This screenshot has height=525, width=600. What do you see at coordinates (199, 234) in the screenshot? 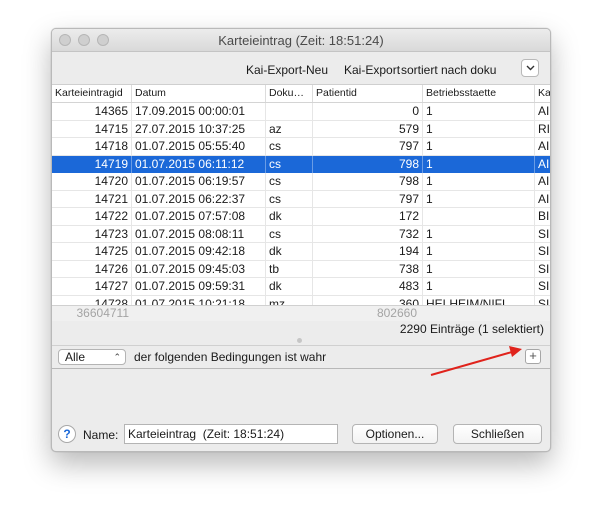
I see `cell-datum: 01.07.2015 08:08:11` at bounding box center [199, 234].